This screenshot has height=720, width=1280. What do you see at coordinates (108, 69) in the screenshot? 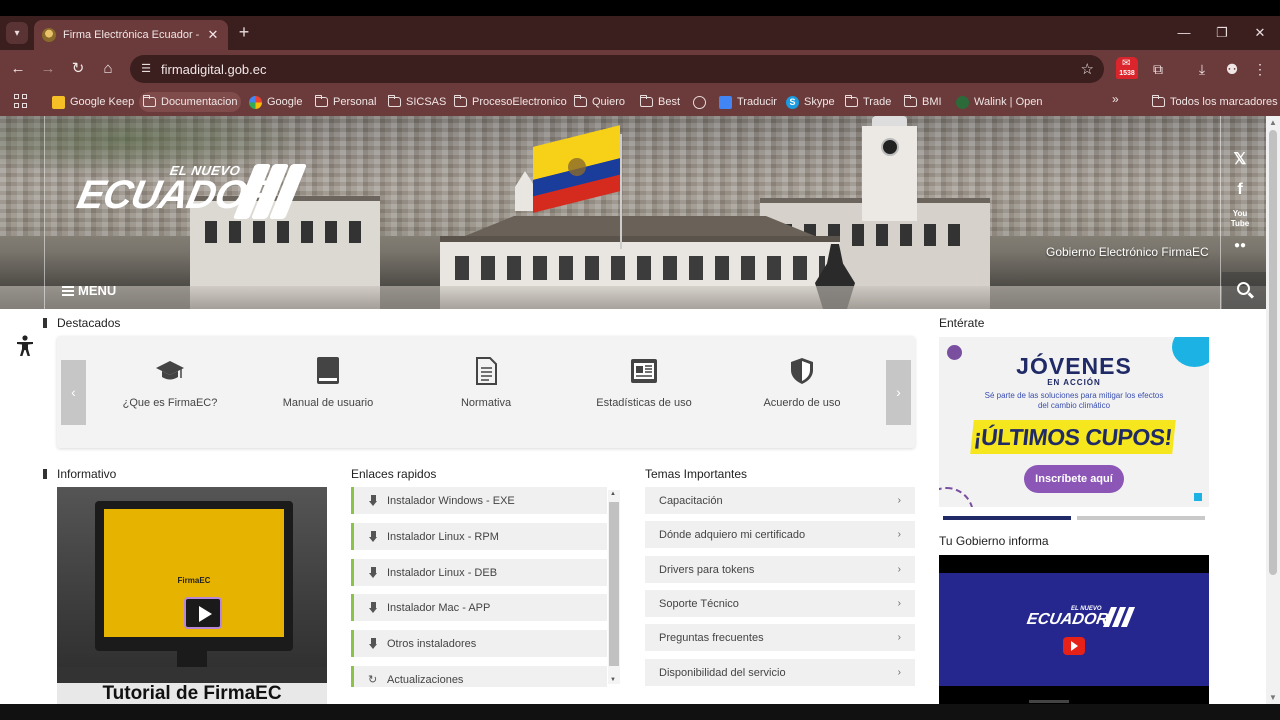
I see `home-button: ⌂` at bounding box center [108, 69].